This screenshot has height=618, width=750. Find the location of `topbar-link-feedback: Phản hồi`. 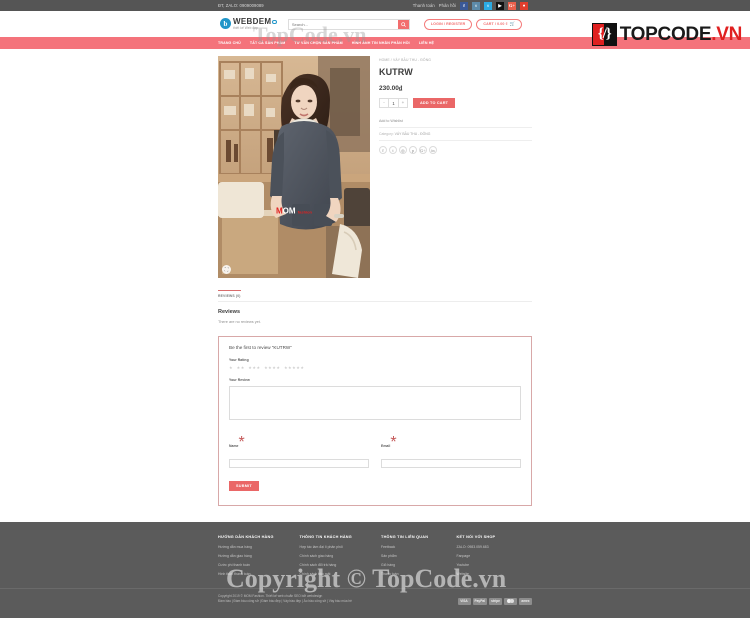

topbar-link-feedback: Phản hồi is located at coordinates (447, 5).